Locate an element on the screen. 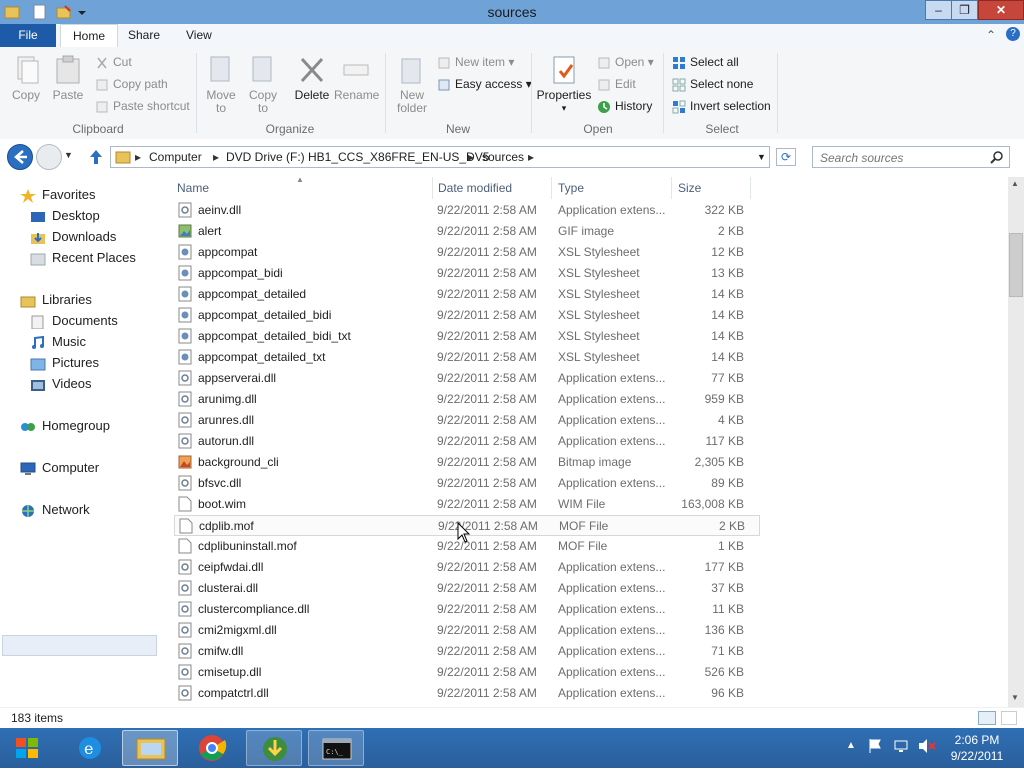 The height and width of the screenshot is (770, 1024). refresh-icon: ⟳ is located at coordinates (786, 157).